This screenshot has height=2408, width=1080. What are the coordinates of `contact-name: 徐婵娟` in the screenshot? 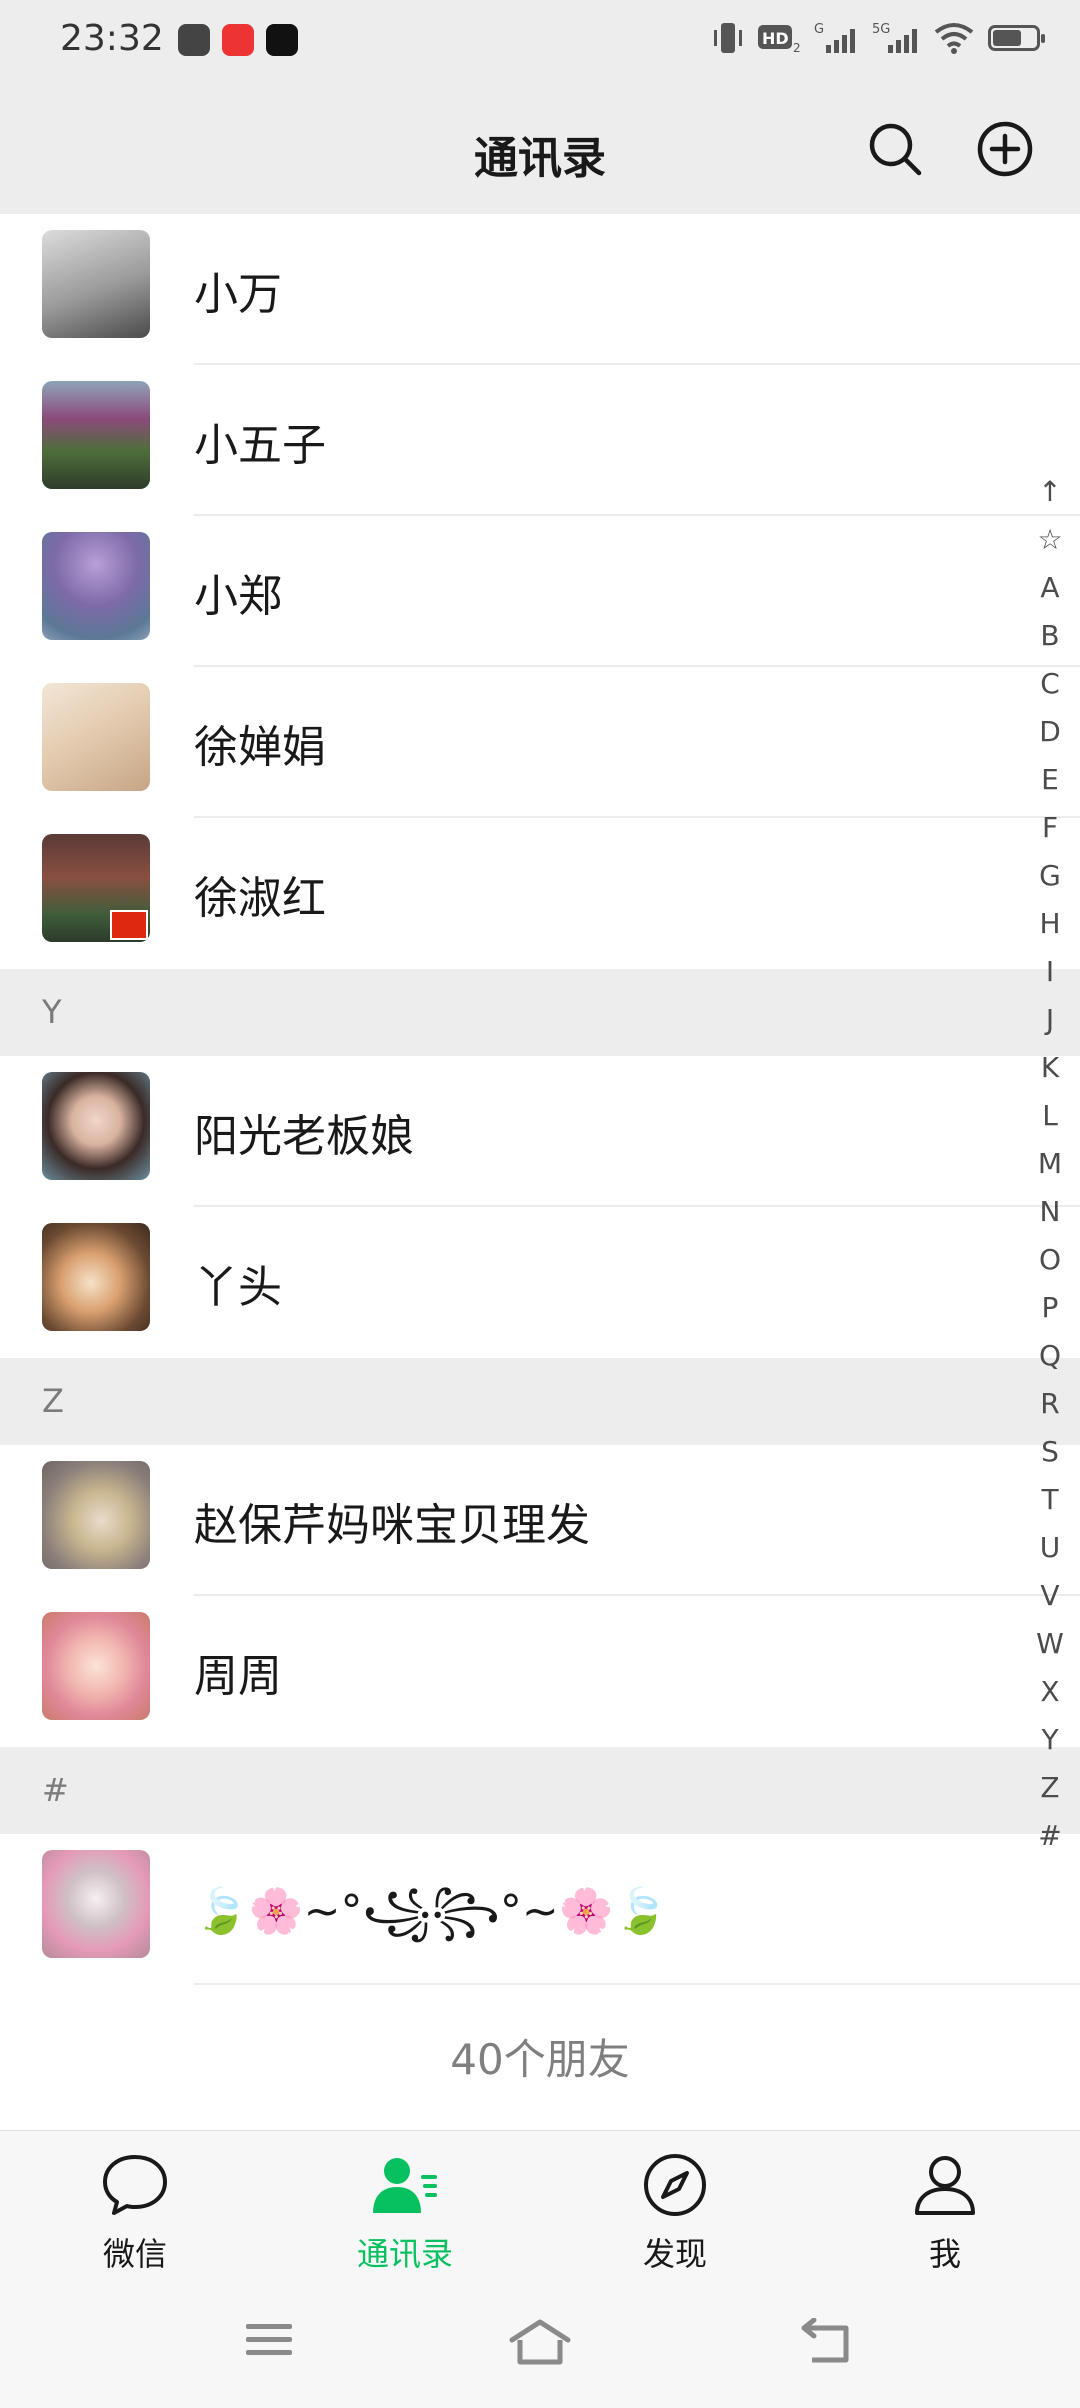 It's located at (260, 747).